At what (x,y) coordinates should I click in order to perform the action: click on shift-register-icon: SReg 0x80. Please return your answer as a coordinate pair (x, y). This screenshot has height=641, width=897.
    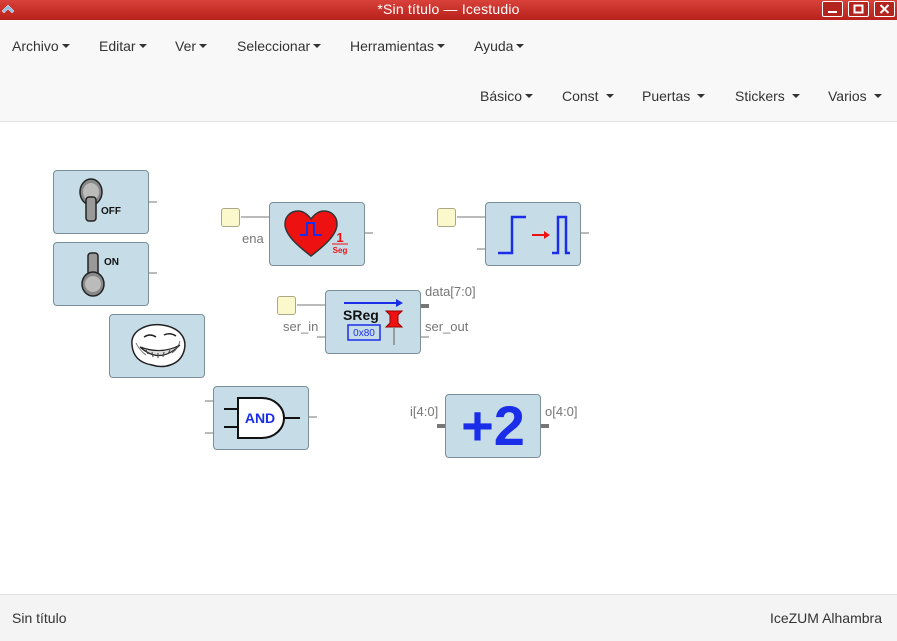
    Looking at the image, I should click on (373, 322).